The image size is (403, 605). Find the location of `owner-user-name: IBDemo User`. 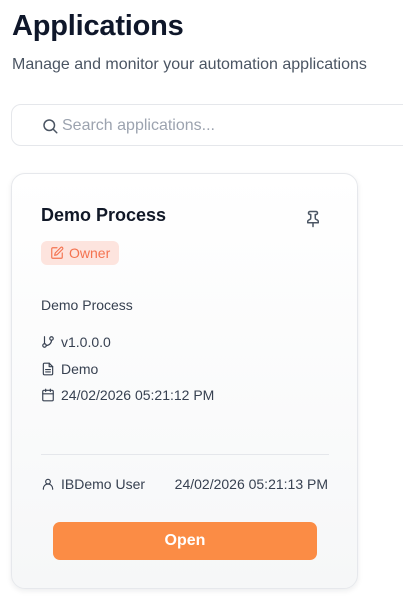

owner-user-name: IBDemo User is located at coordinates (103, 484).